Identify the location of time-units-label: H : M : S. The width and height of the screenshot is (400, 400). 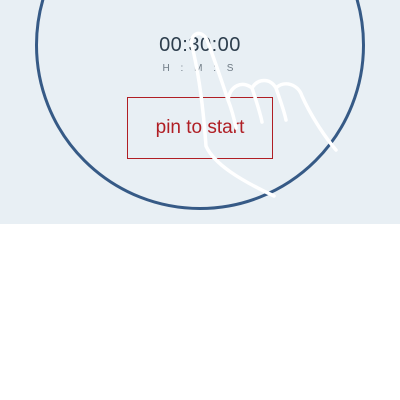
(200, 68).